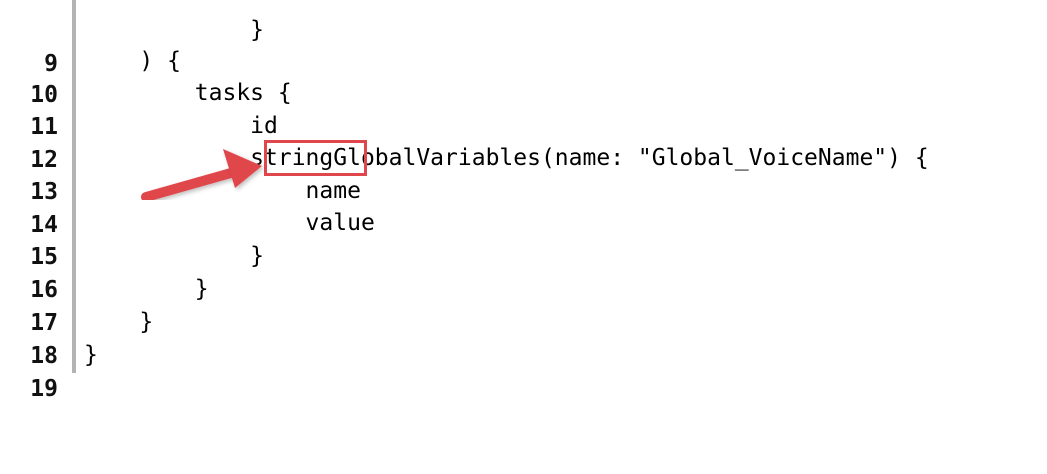 The width and height of the screenshot is (1047, 474). I want to click on code-line: 18 }, so click(523, 337).